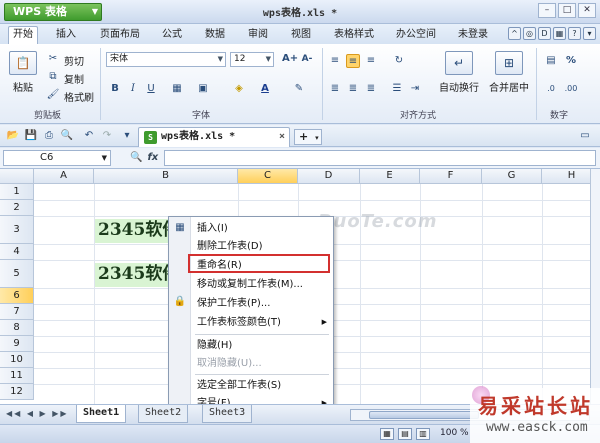 The height and width of the screenshot is (443, 600). I want to click on decrease-decimal-icon: .00, so click(571, 89).